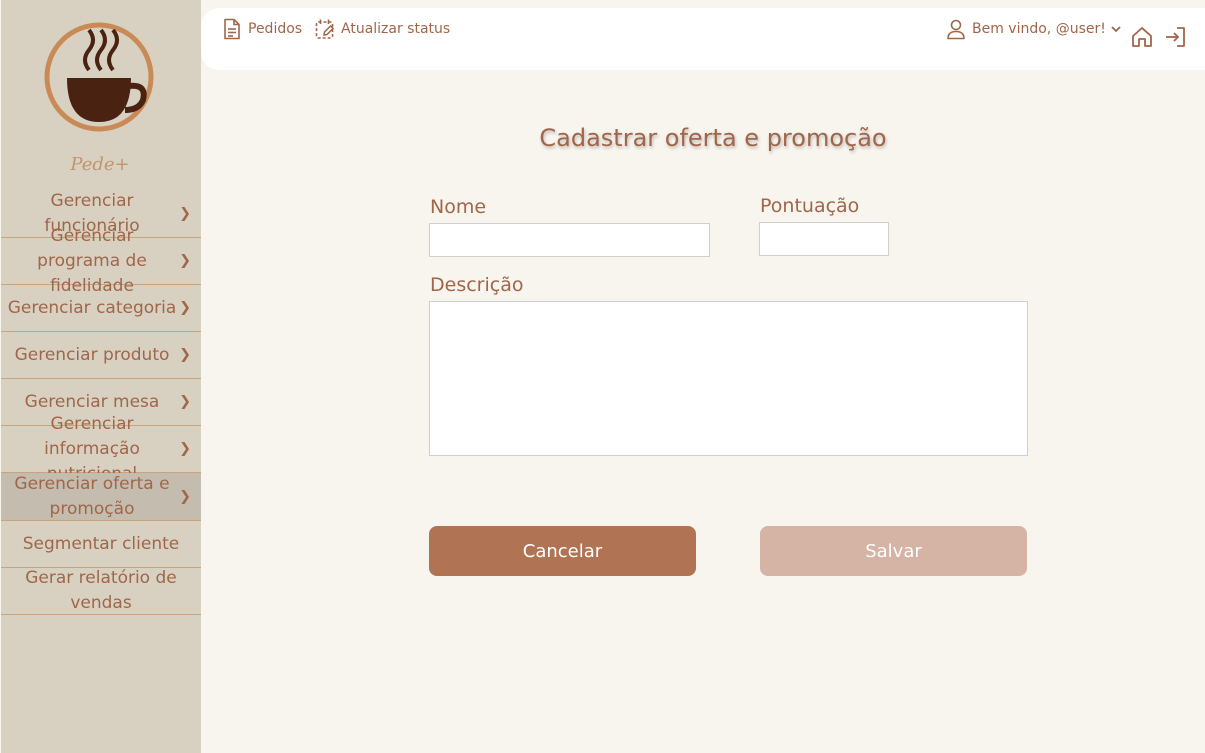  Describe the element at coordinates (569, 240) in the screenshot. I see `name-input` at that location.